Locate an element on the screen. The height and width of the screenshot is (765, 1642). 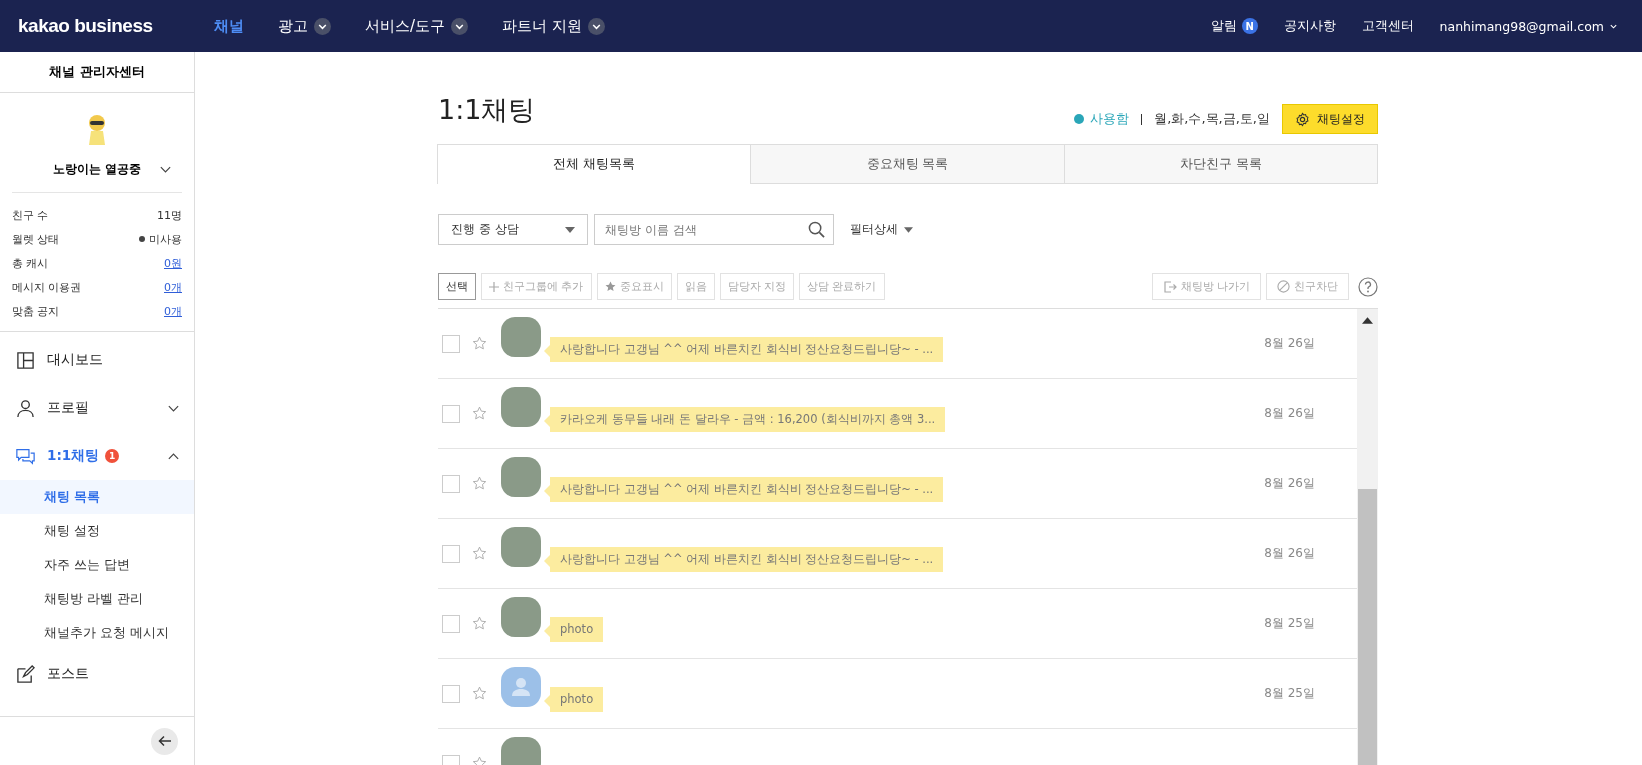
sidebar-subitem: 채널추가 요청 메시지 is located at coordinates (97, 633).